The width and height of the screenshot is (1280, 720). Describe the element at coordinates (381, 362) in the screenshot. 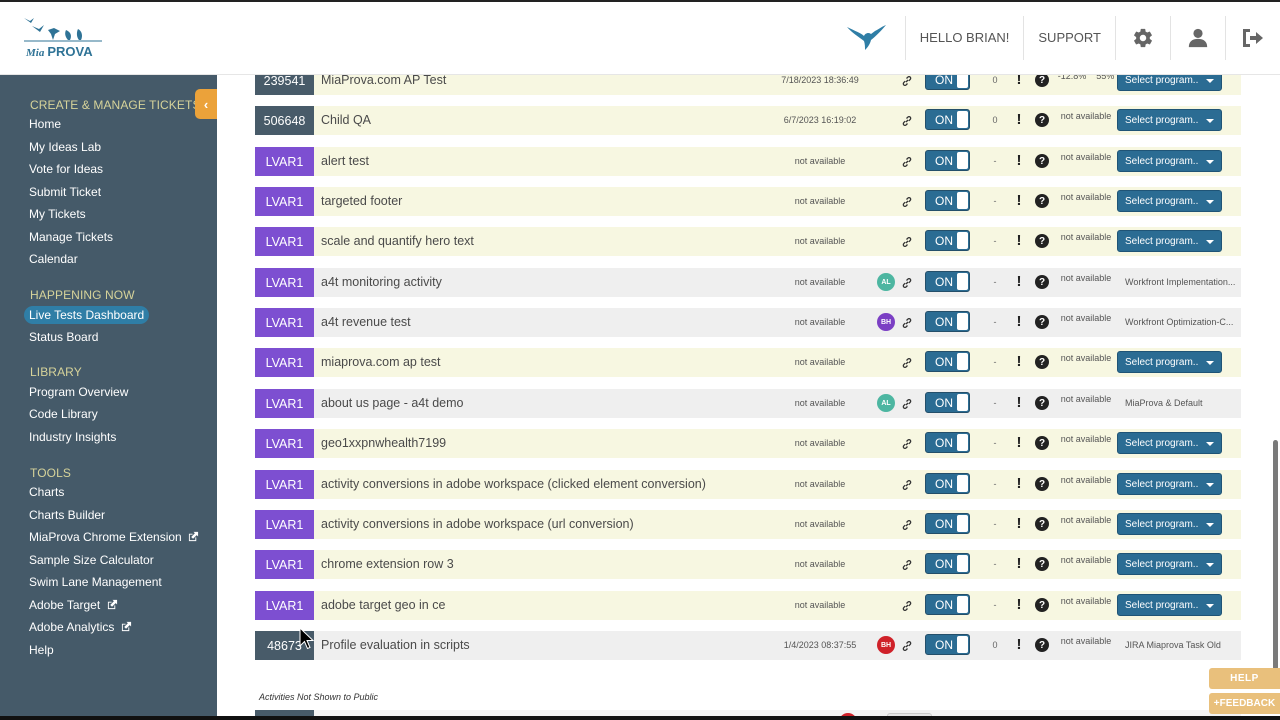

I see `activity-name: miaprova.com ap test` at that location.